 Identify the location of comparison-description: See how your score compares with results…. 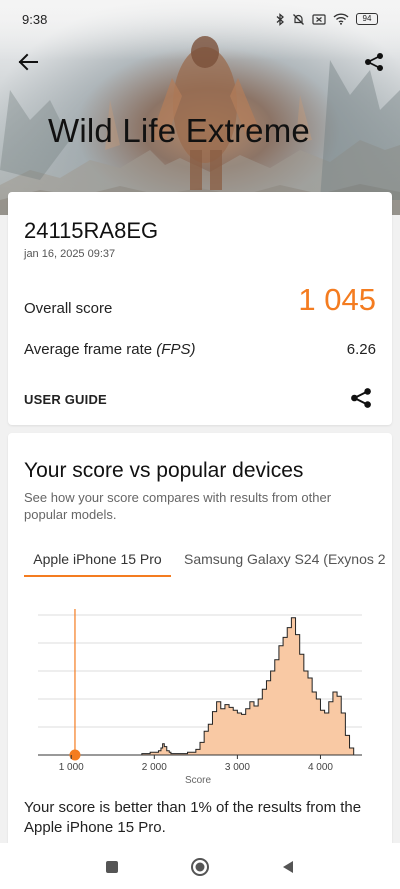
(178, 506).